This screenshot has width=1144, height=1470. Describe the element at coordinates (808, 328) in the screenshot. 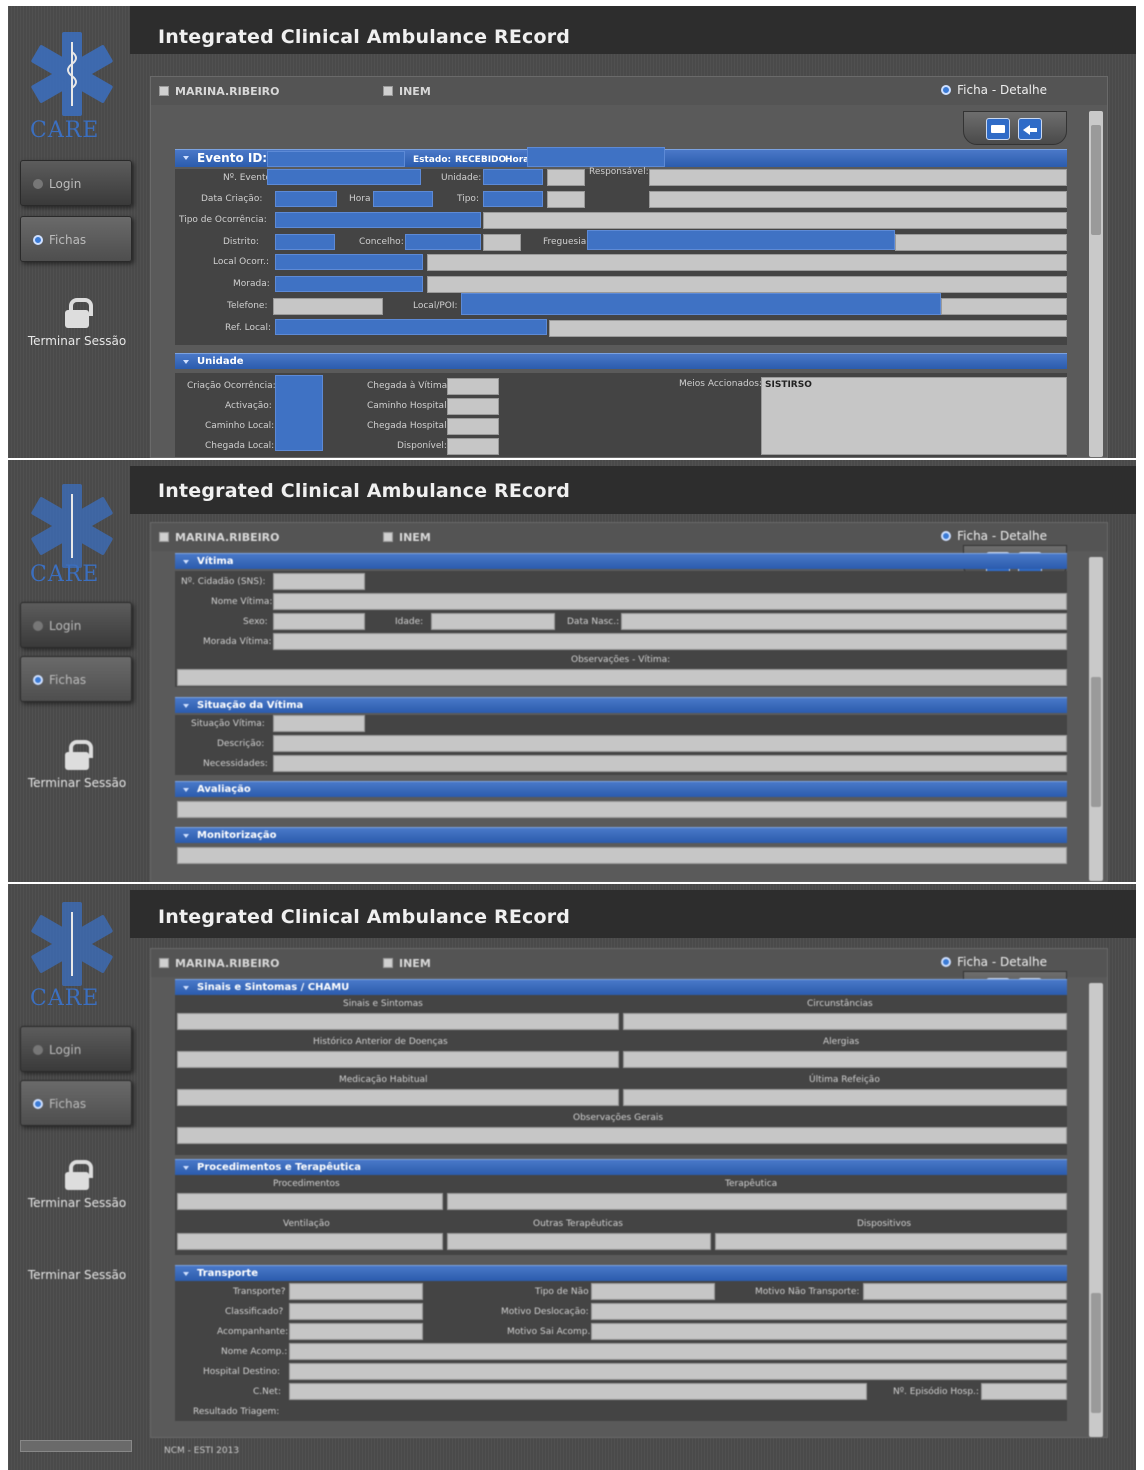

I see `ref-local-desc` at that location.